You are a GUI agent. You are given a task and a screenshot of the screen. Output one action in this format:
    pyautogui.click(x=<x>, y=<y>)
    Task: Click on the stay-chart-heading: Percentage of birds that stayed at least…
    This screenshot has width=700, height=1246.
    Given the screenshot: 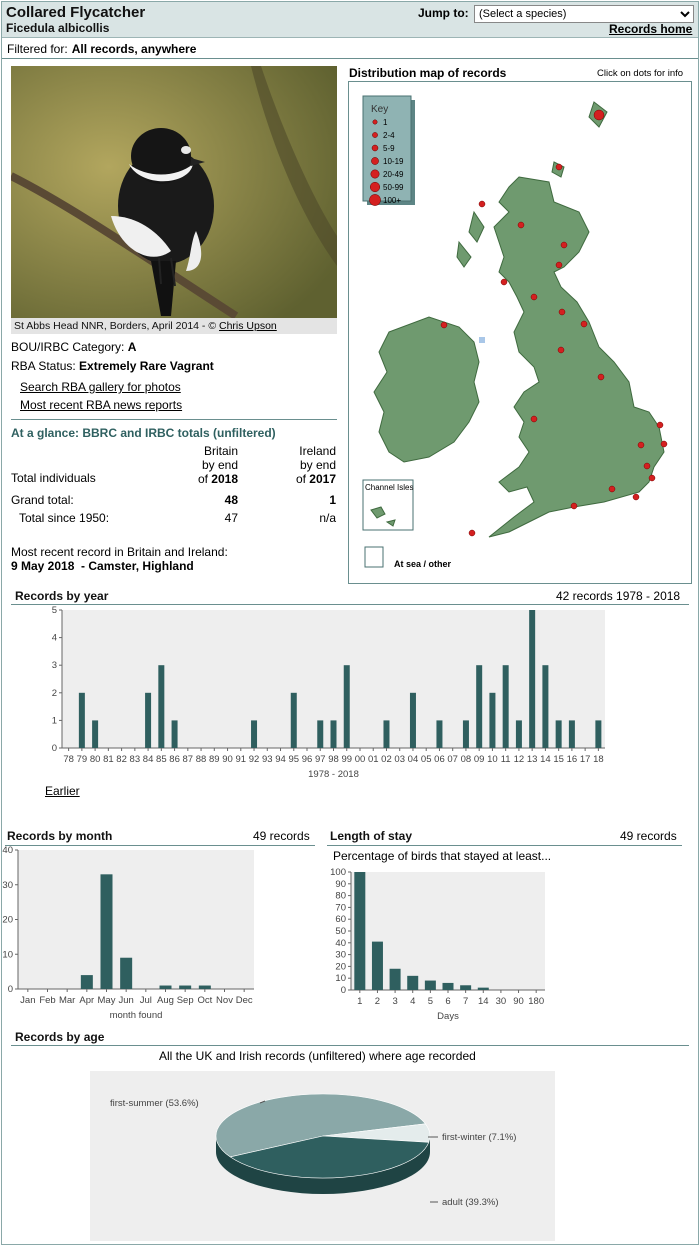 What is the action you would take?
    pyautogui.click(x=442, y=856)
    